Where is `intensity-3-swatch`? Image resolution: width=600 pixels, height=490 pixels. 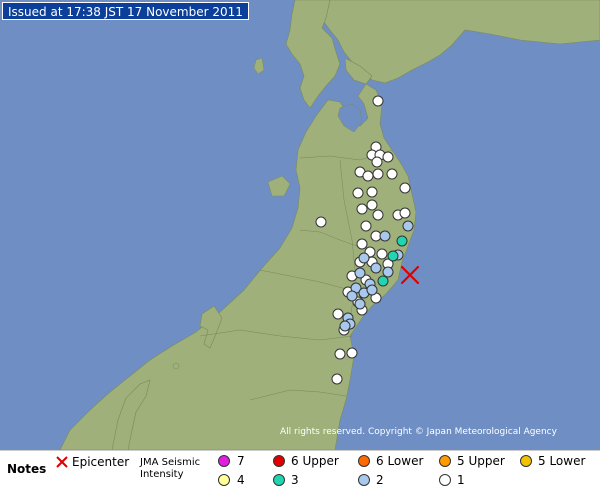
intensity-3-swatch is located at coordinates (279, 480).